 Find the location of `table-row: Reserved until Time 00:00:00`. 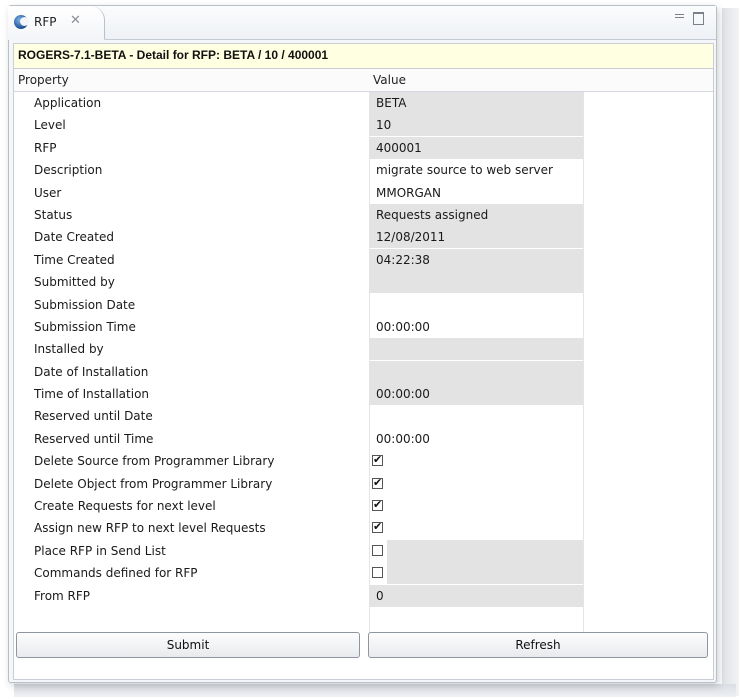

table-row: Reserved until Time 00:00:00 is located at coordinates (363, 439).